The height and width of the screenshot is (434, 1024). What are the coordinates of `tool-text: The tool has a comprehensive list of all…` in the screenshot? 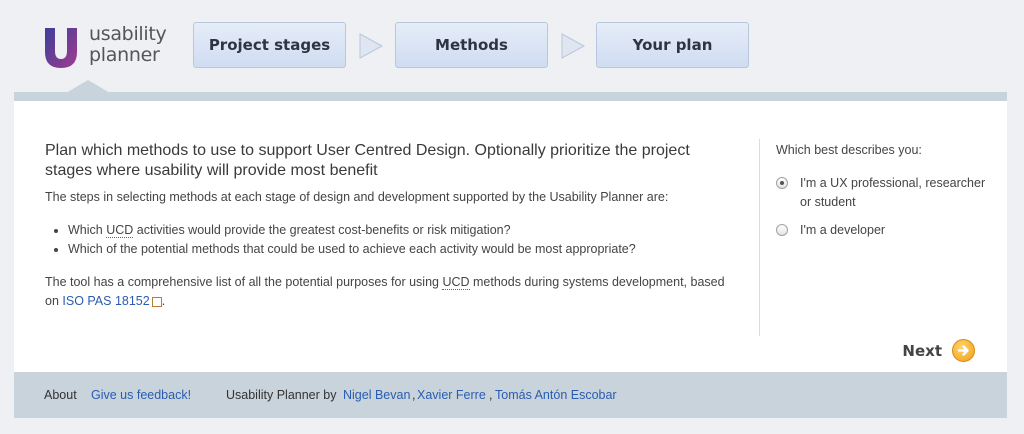 It's located at (244, 282).